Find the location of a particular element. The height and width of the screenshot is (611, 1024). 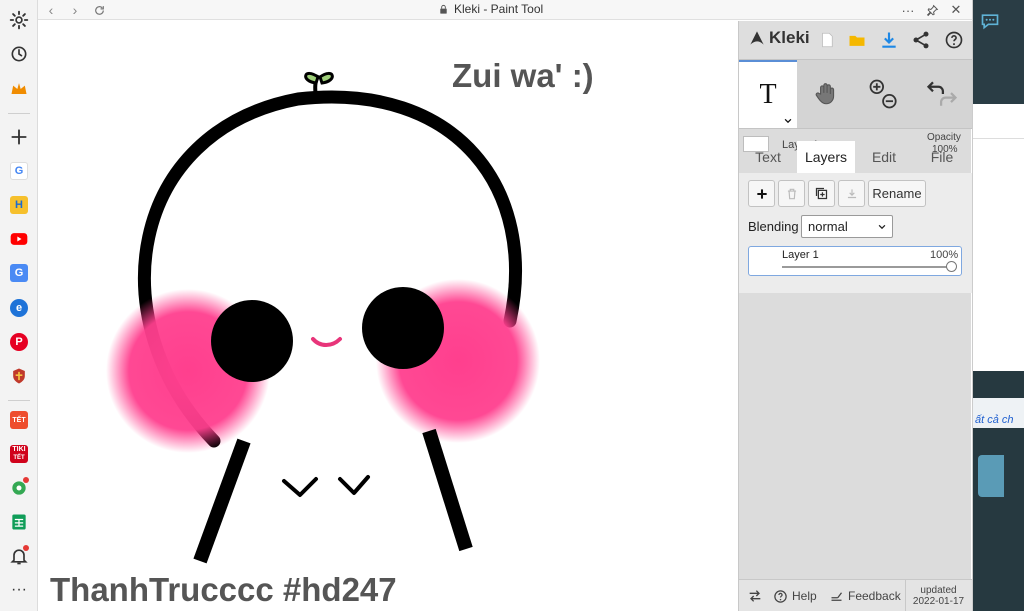

close-button: ✕ is located at coordinates (956, 10).